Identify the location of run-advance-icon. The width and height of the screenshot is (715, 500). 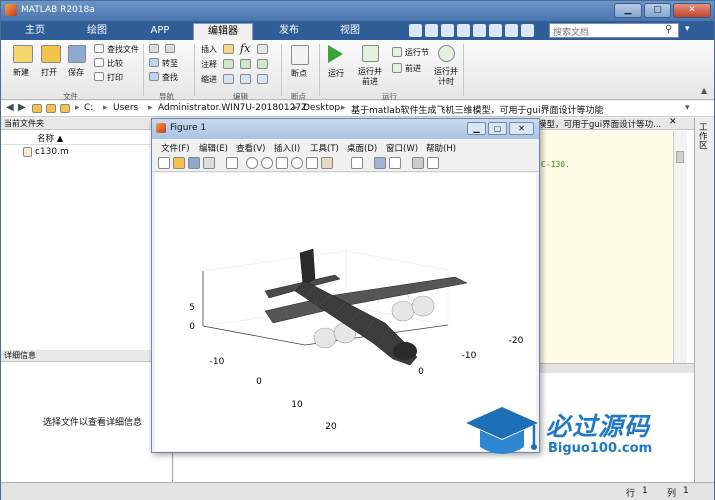
(370, 53).